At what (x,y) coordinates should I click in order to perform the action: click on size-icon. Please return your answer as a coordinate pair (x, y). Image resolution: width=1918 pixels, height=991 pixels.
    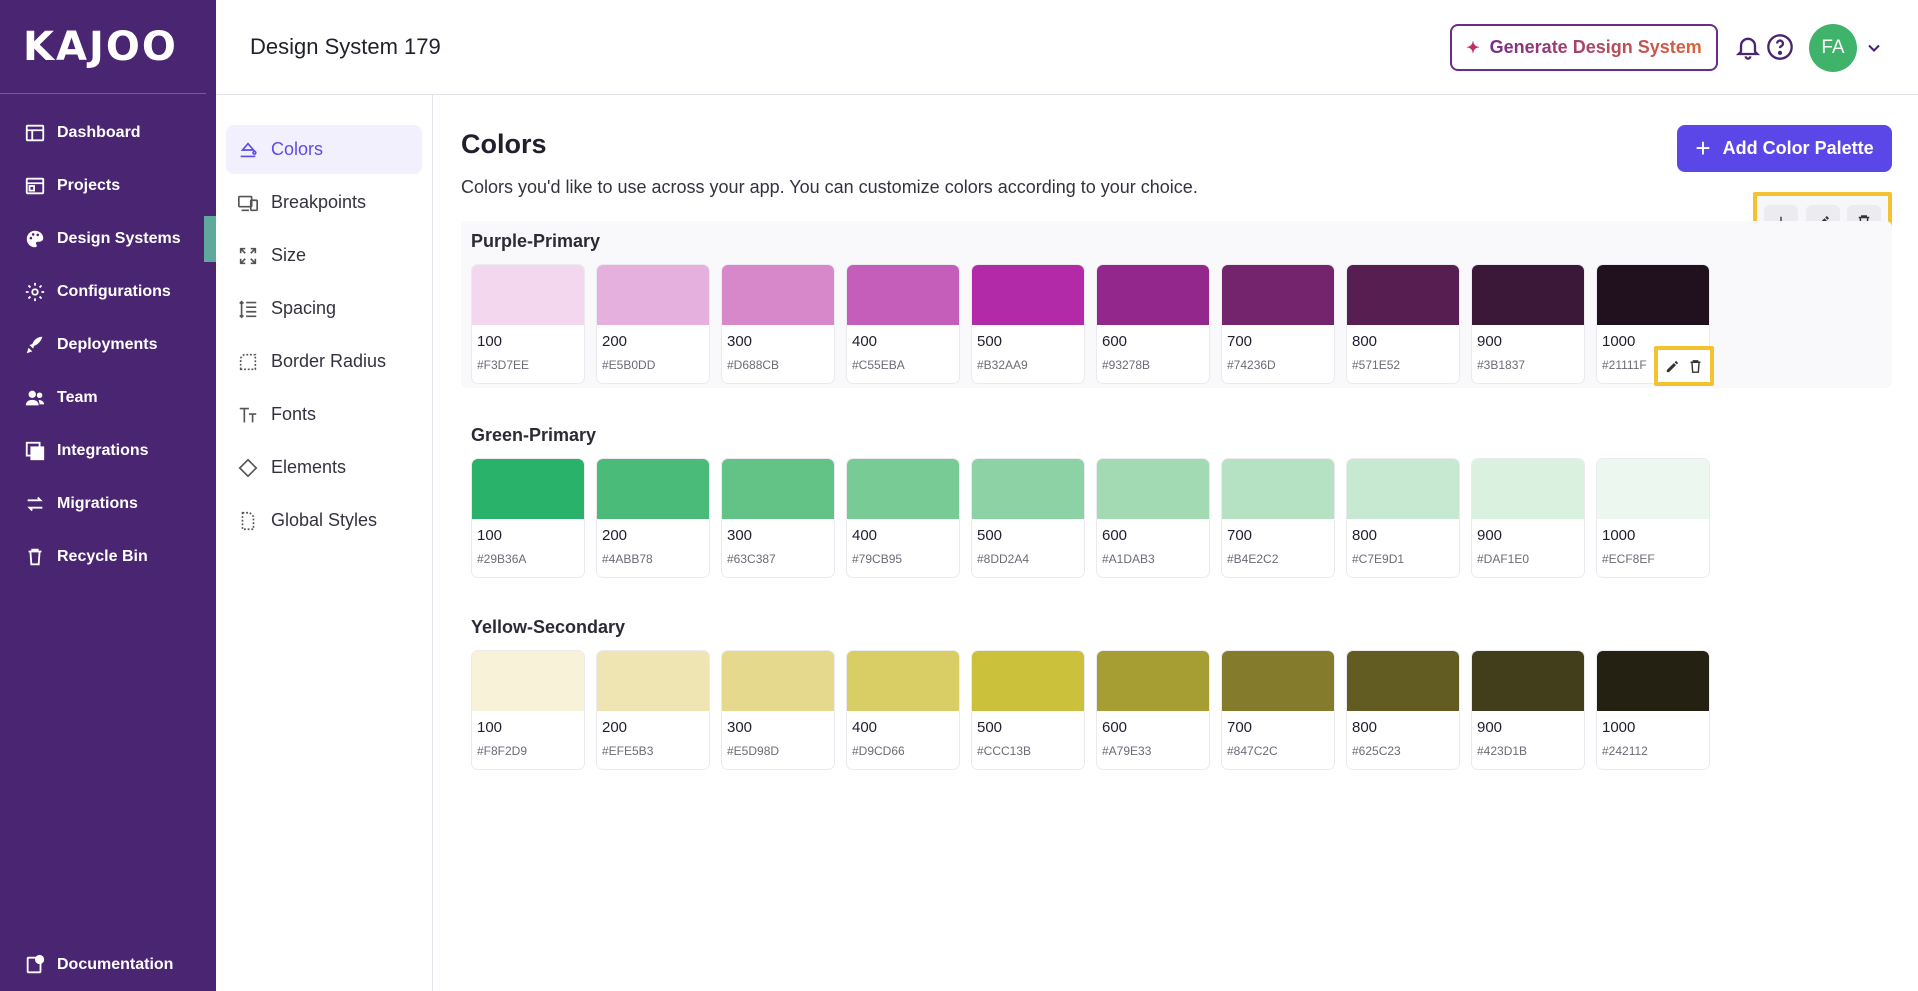
    Looking at the image, I should click on (248, 256).